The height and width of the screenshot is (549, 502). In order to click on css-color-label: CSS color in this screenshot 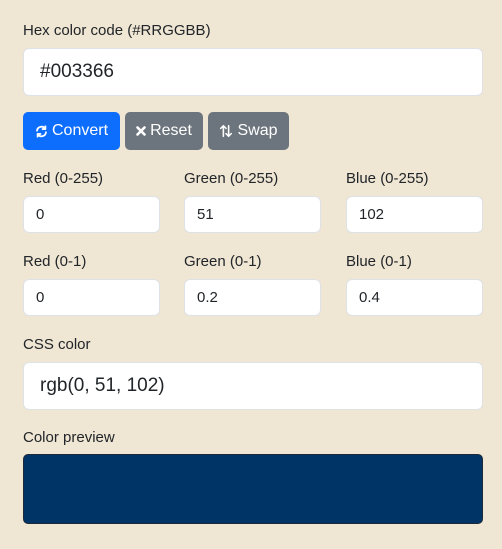, I will do `click(57, 344)`.